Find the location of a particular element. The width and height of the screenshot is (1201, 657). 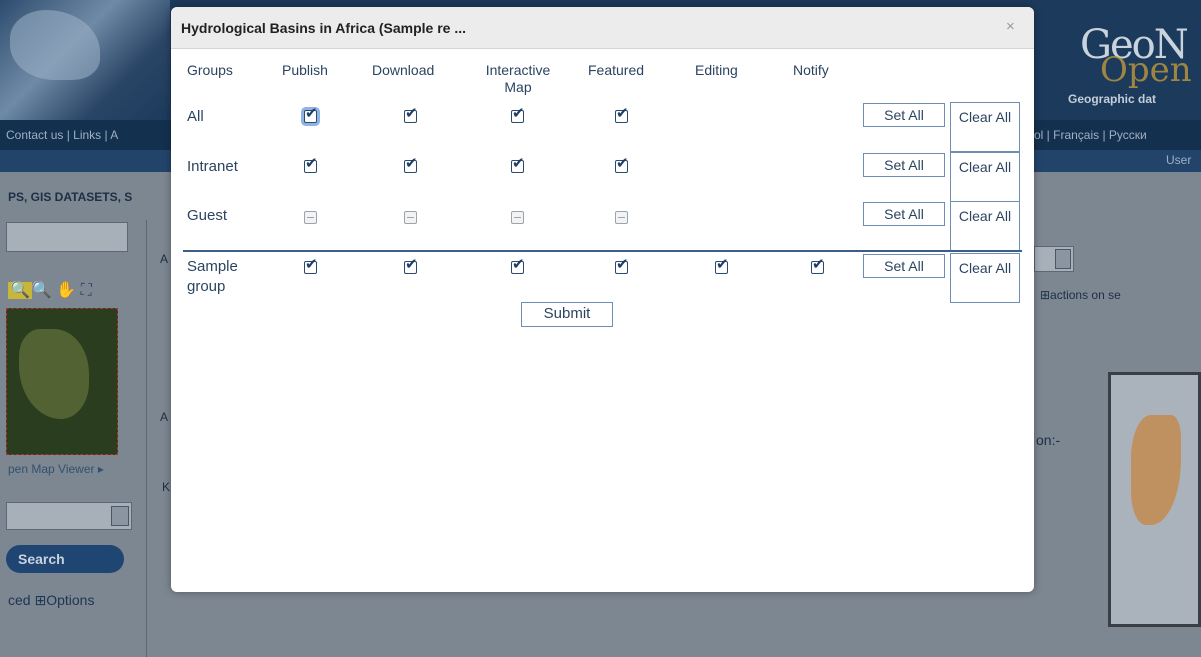

actions-on-selection: ⊞actions on se is located at coordinates (1080, 295).